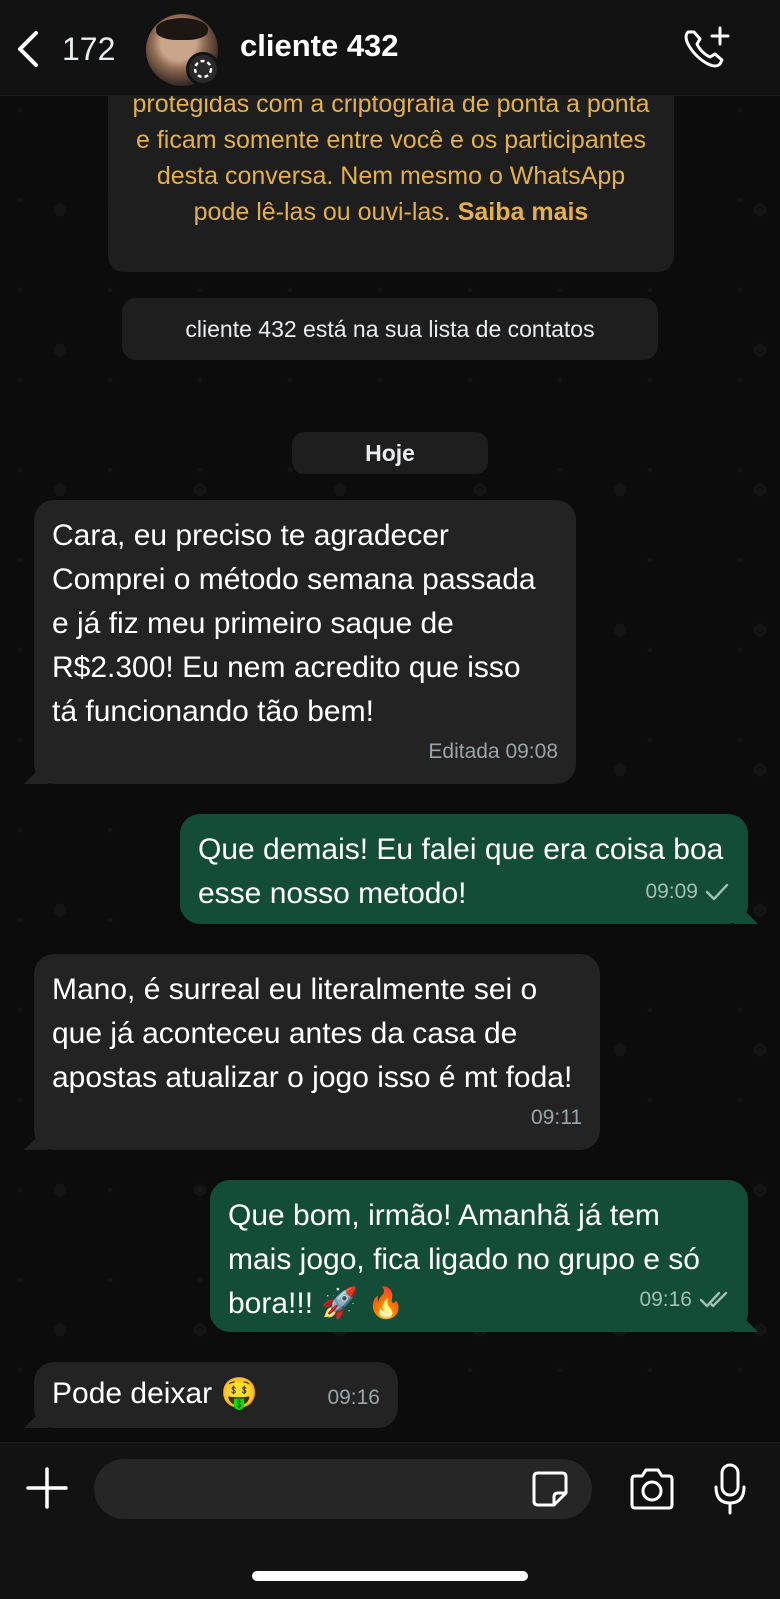  What do you see at coordinates (343, 1489) in the screenshot?
I see `message-input` at bounding box center [343, 1489].